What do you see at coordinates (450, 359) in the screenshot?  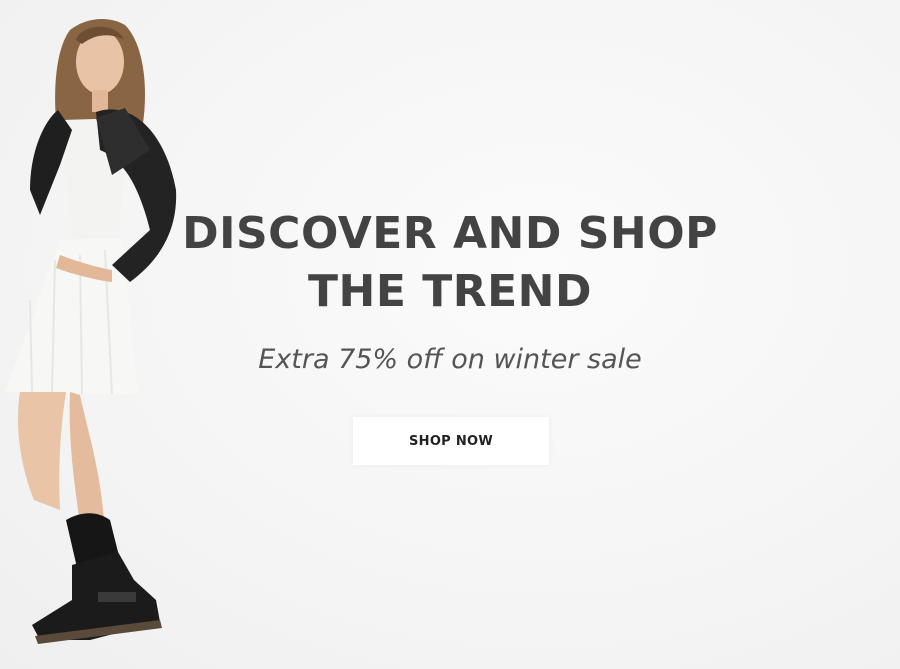 I see `hero-subheadline: Extra 75% off on winter sale` at bounding box center [450, 359].